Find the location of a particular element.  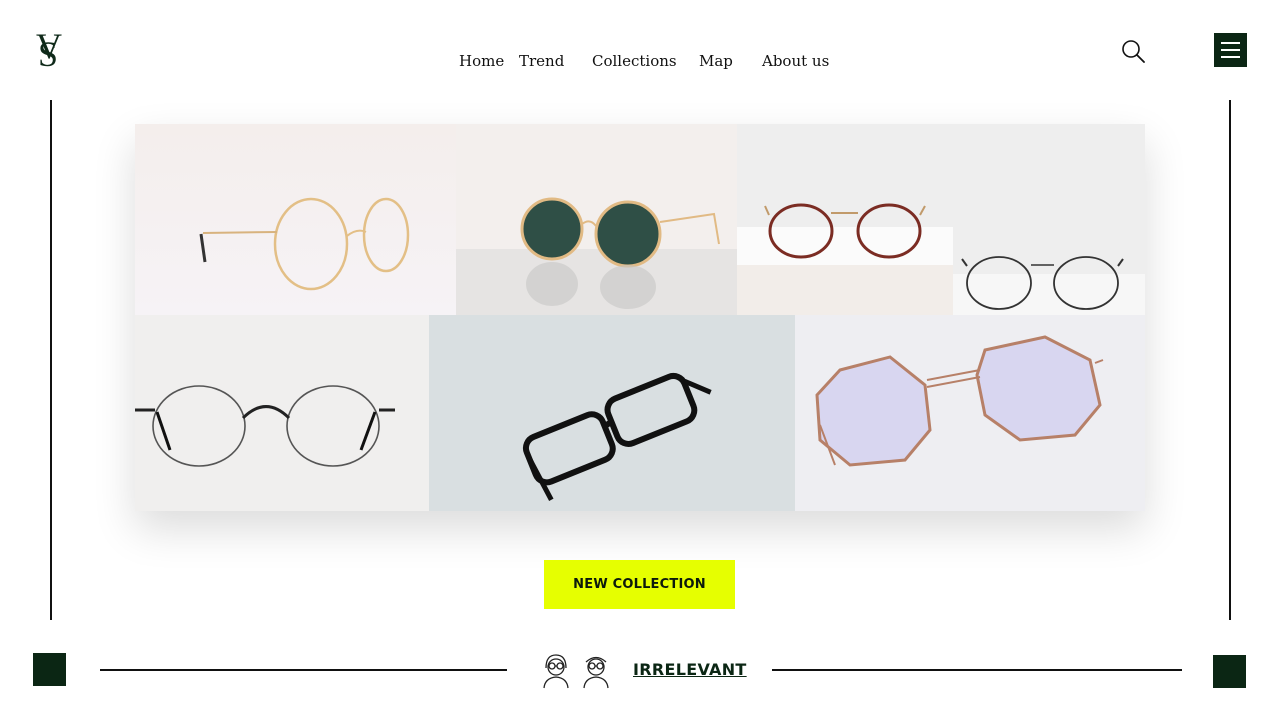

hamburger-menu-icon is located at coordinates (1230, 50).